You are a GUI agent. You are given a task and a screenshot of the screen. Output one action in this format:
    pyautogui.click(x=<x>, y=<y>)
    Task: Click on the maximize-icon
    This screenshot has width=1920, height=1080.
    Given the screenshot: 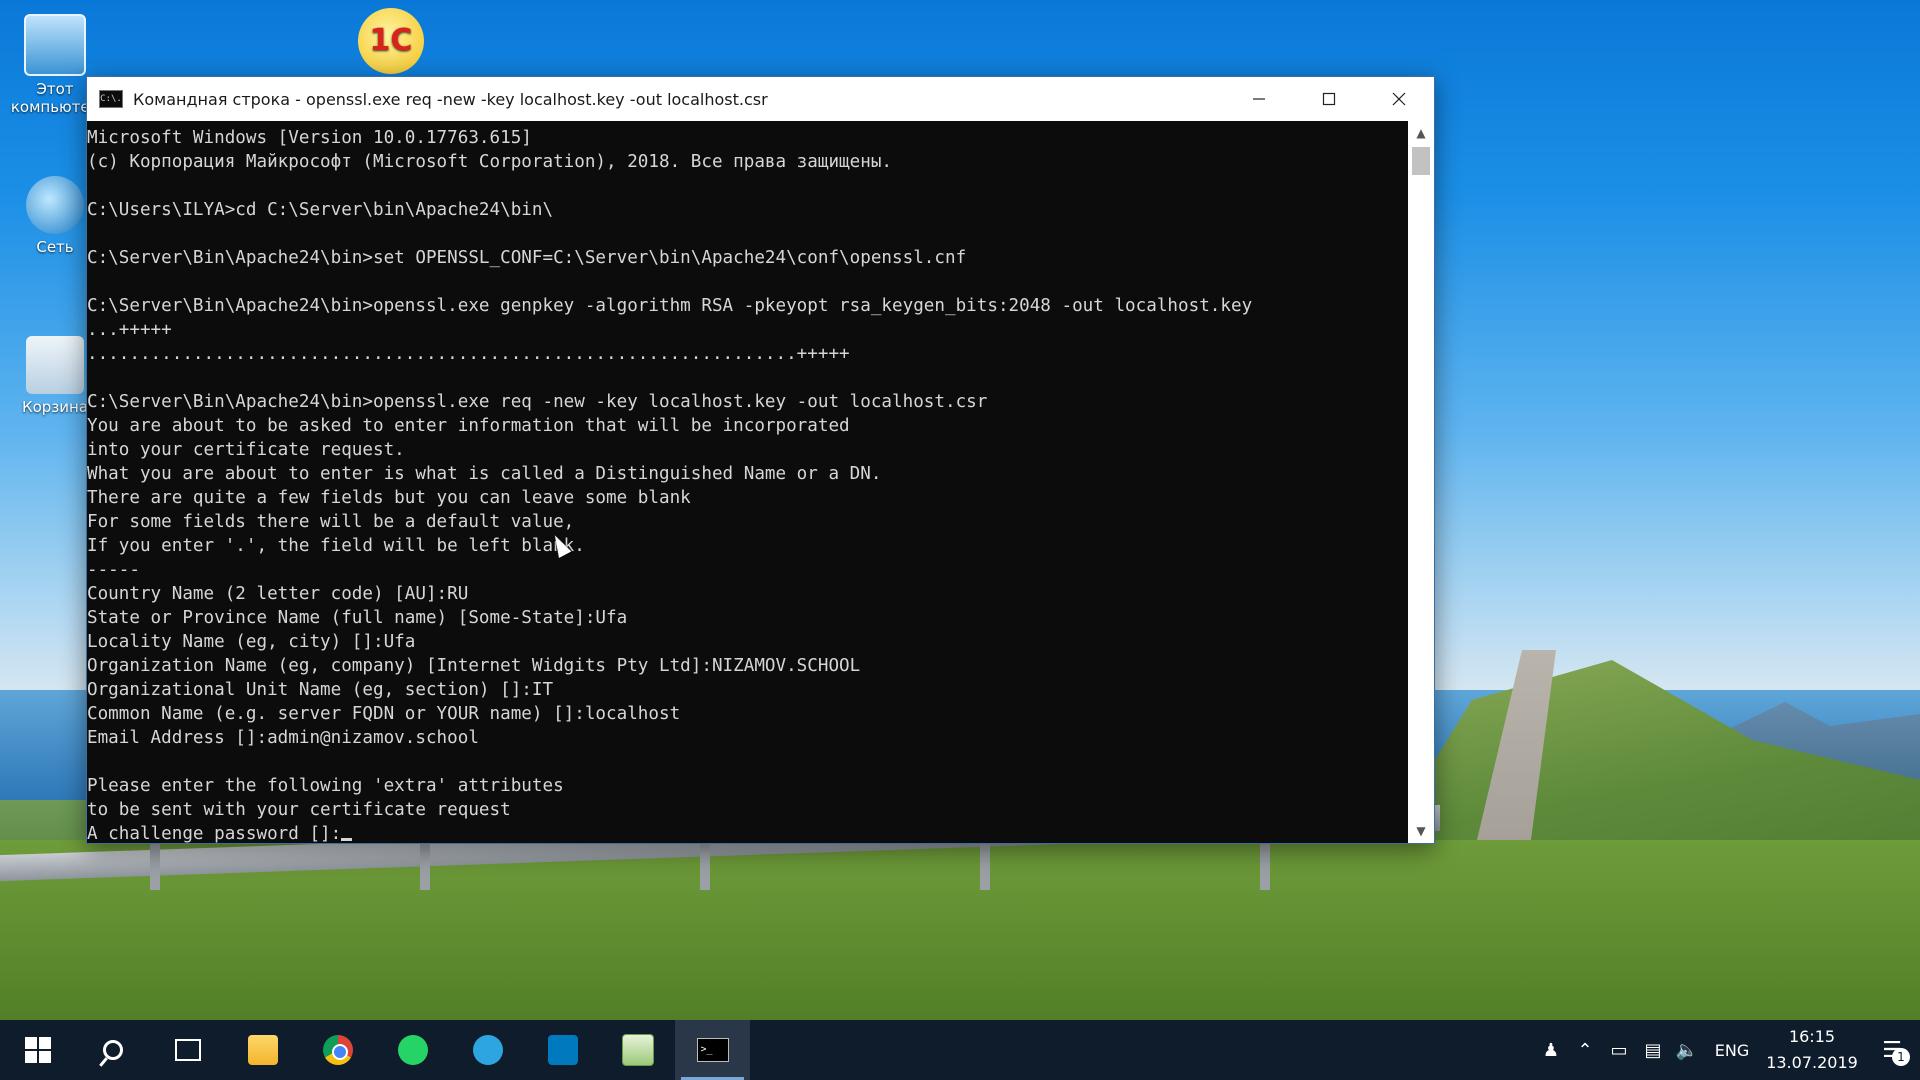 What is the action you would take?
    pyautogui.click(x=1329, y=99)
    